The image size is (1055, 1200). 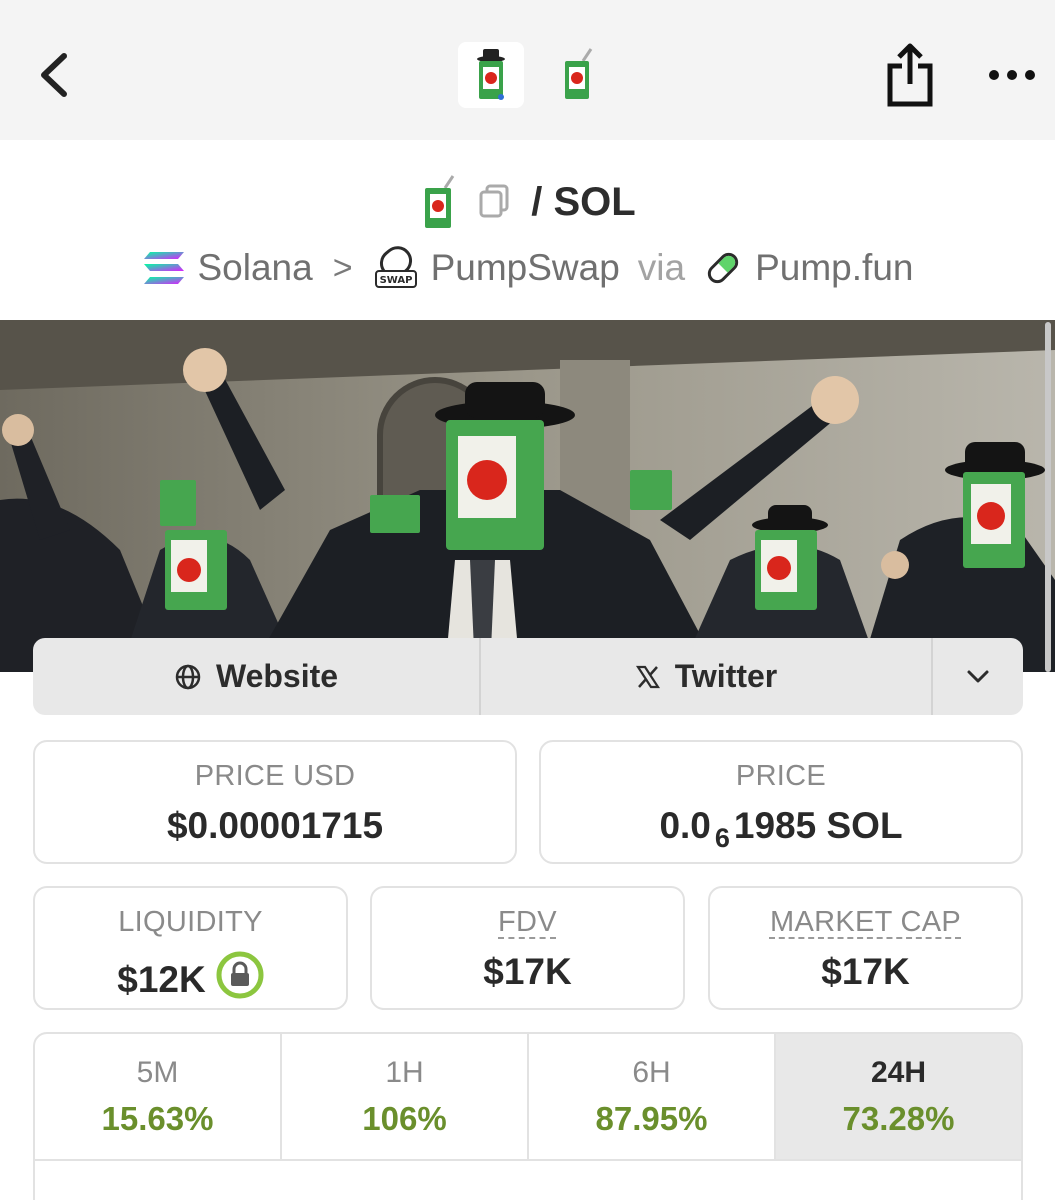 I want to click on dex-link: SWAP PumpSwap, so click(x=496, y=268).